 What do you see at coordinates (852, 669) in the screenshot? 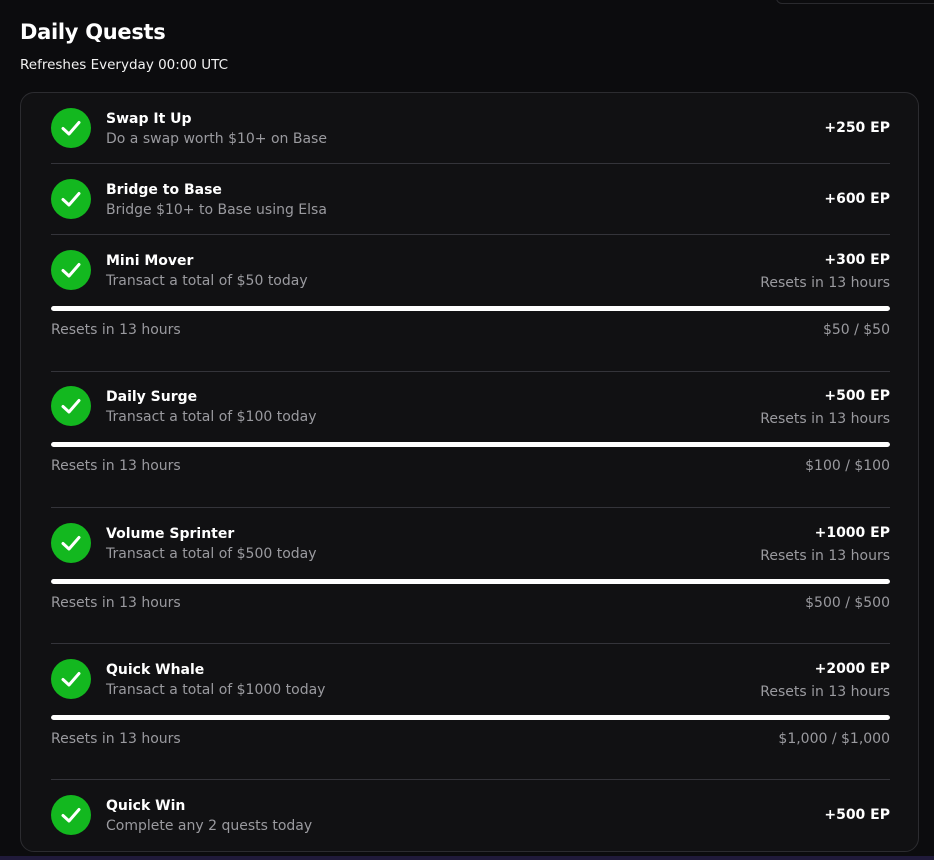
I see `quest-reward: +2000 EP` at bounding box center [852, 669].